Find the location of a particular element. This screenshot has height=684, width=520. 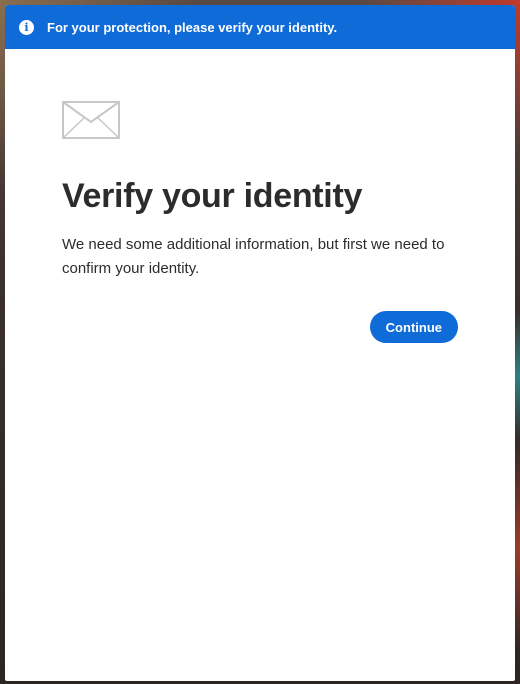

info-icon: i is located at coordinates (26, 27).